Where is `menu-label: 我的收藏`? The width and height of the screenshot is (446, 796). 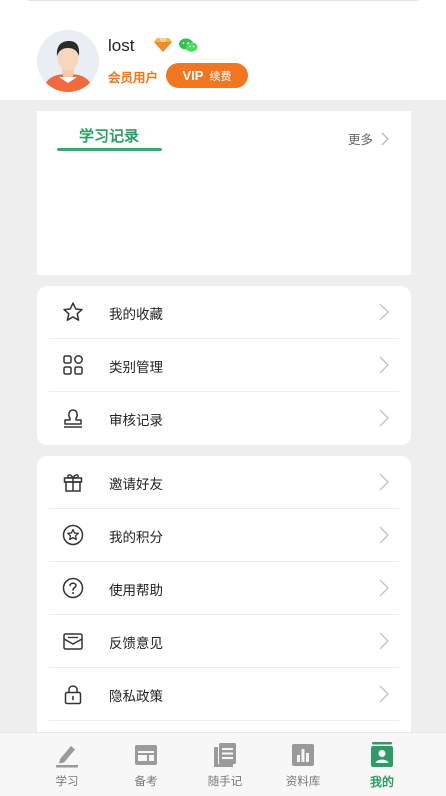
menu-label: 我的收藏 is located at coordinates (136, 315).